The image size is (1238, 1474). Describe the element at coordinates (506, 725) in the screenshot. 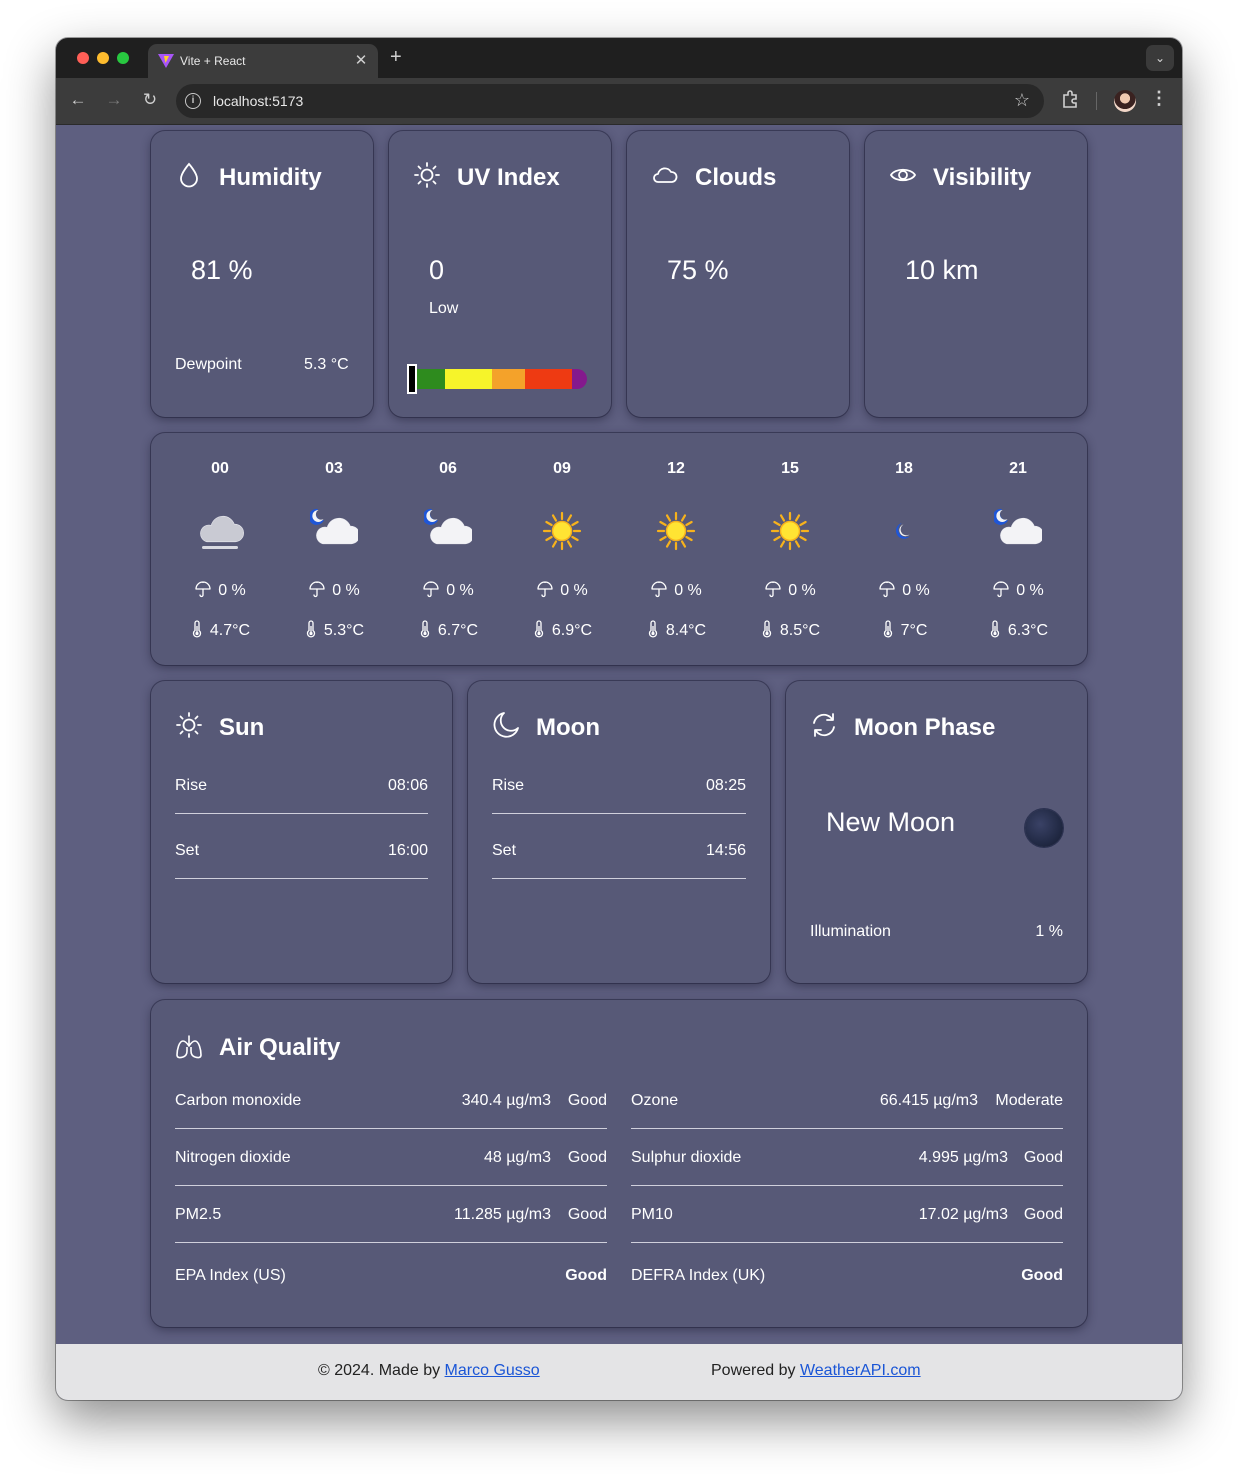

I see `crescent-icon` at that location.